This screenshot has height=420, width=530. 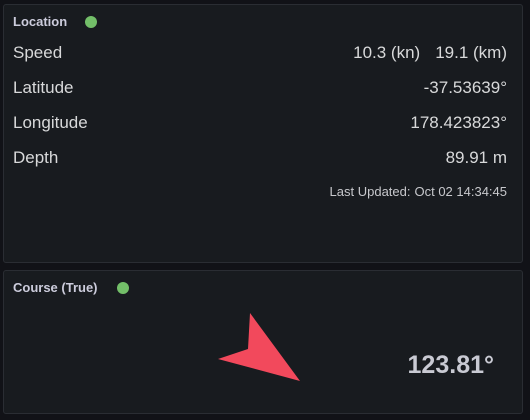 I want to click on location-panel-header: Location, so click(x=55, y=21).